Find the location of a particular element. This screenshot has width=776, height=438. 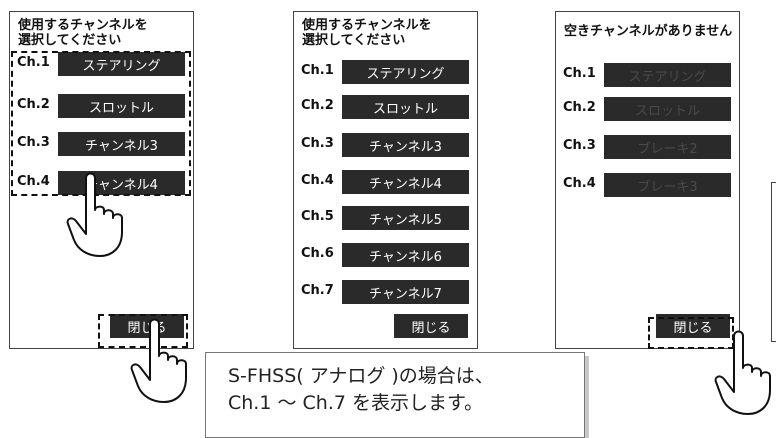

channel-button-3: ブレーキ2 is located at coordinates (667, 147).